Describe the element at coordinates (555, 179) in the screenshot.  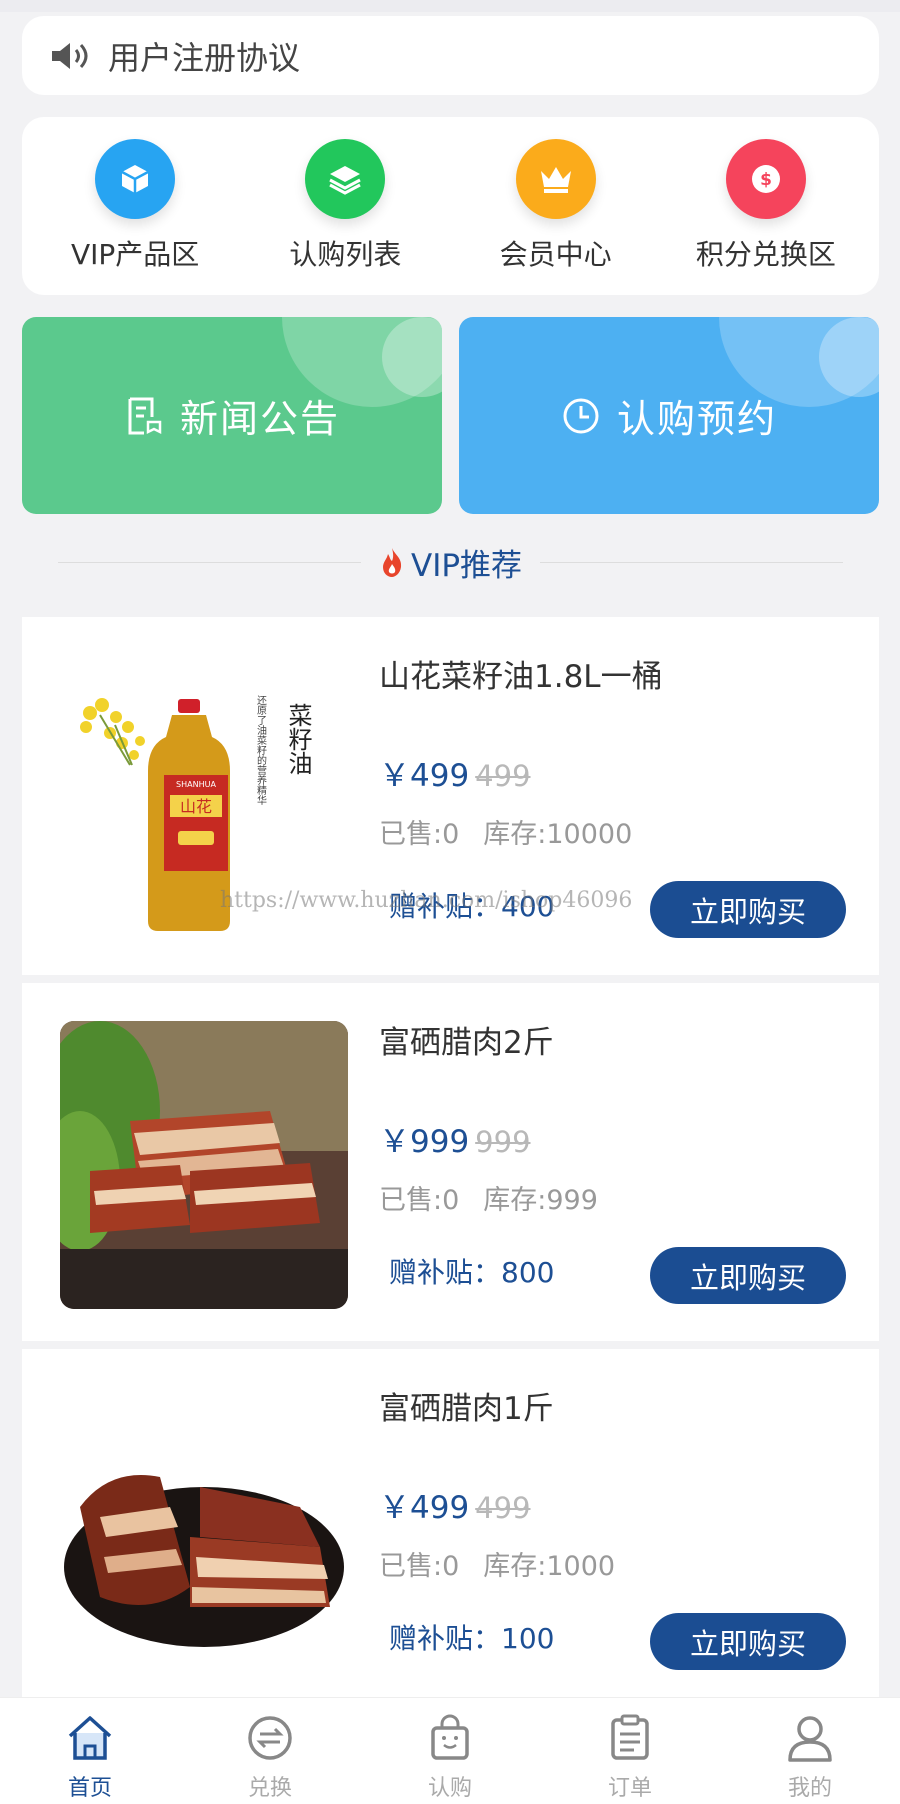
I see `crown-icon` at that location.